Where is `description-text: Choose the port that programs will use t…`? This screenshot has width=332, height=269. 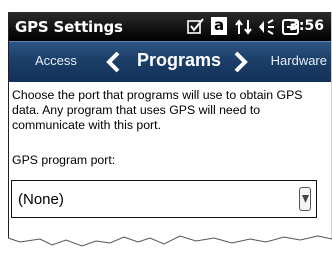 description-text: Choose the port that programs will use t… is located at coordinates (157, 110).